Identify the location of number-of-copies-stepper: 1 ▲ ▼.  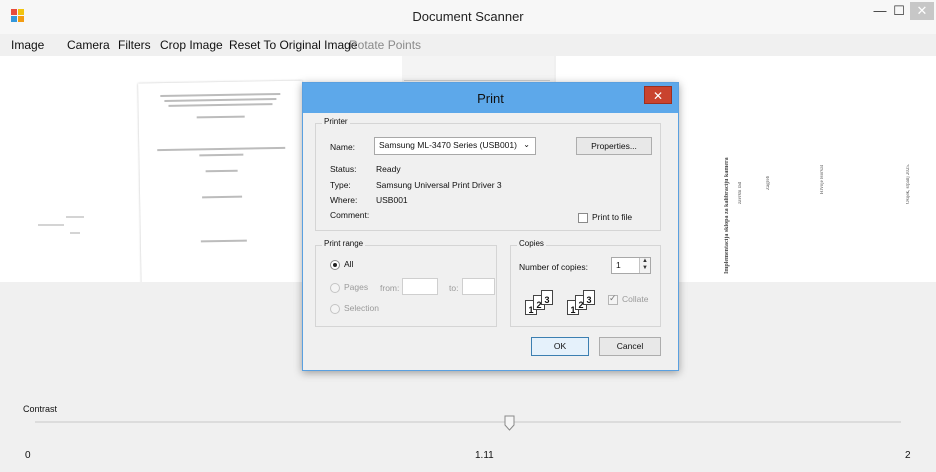
(631, 265).